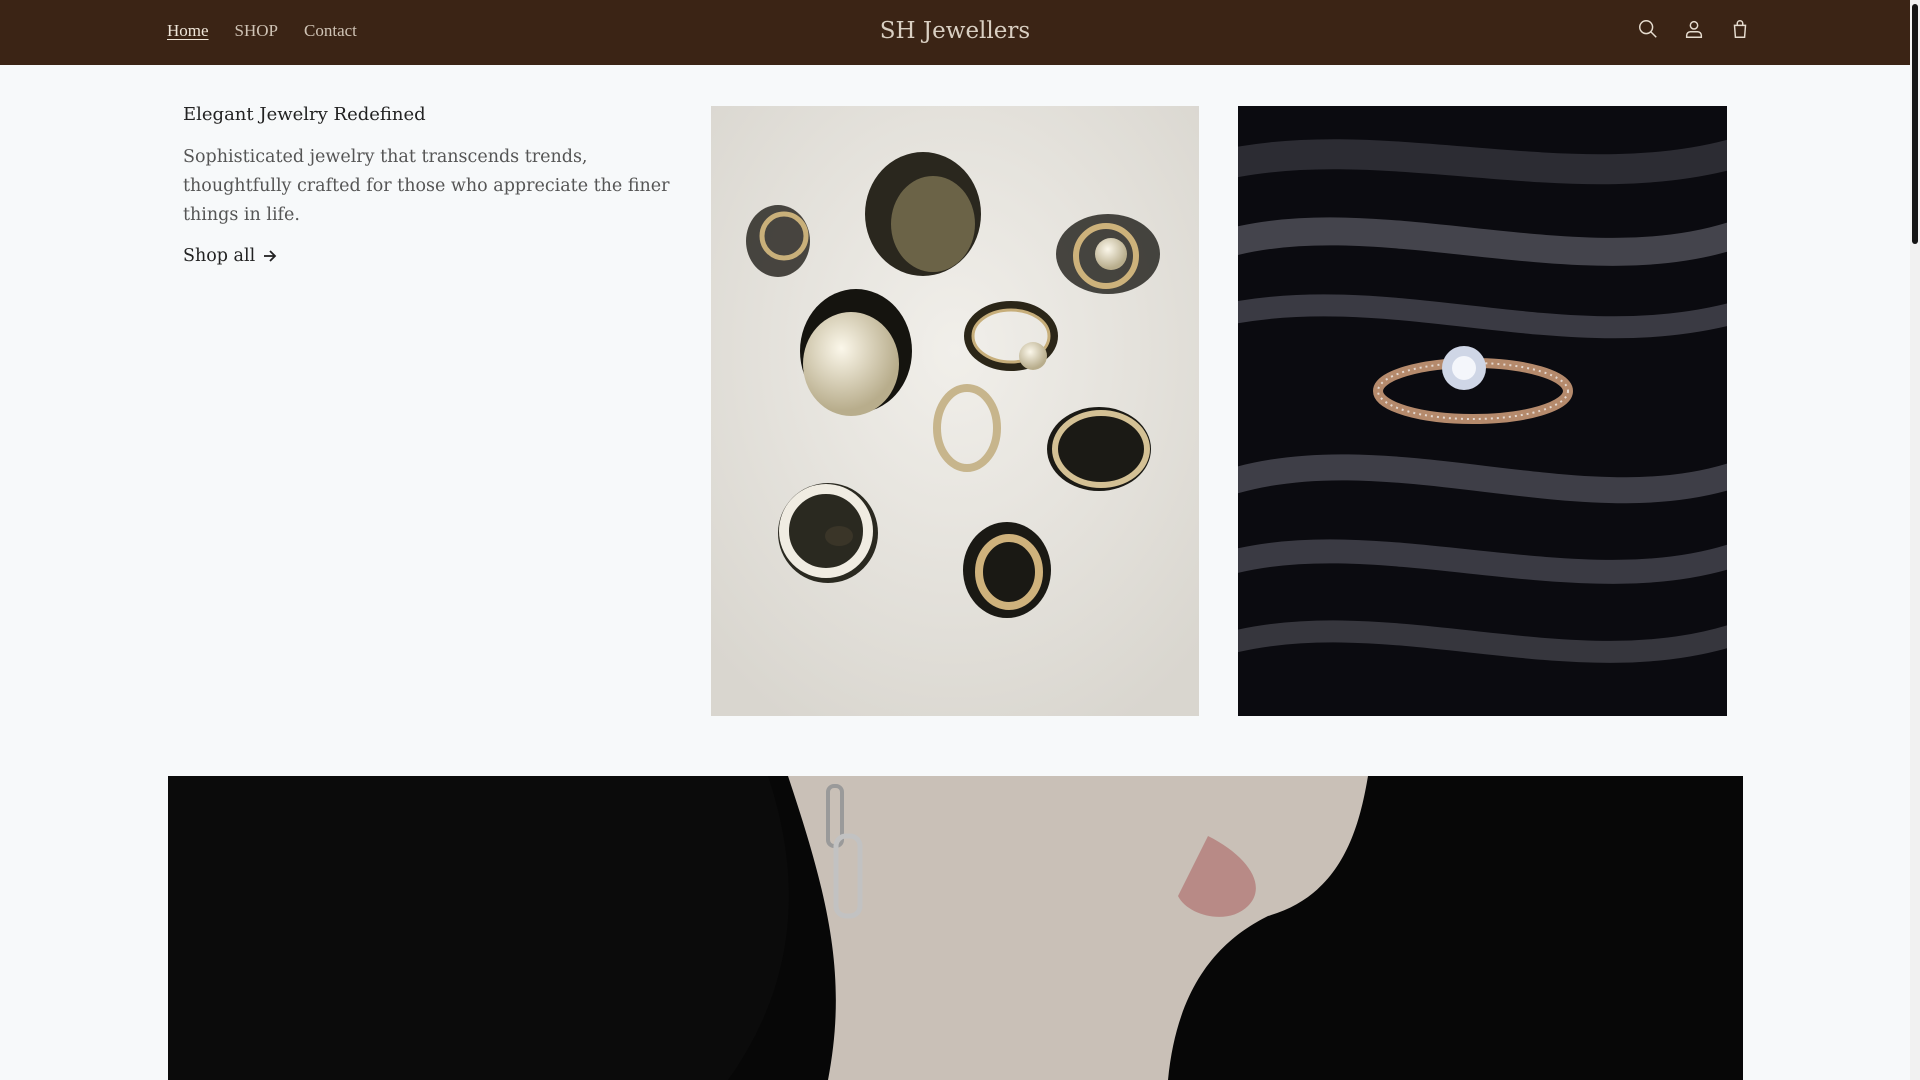  Describe the element at coordinates (1648, 29) in the screenshot. I see `search-icon` at that location.